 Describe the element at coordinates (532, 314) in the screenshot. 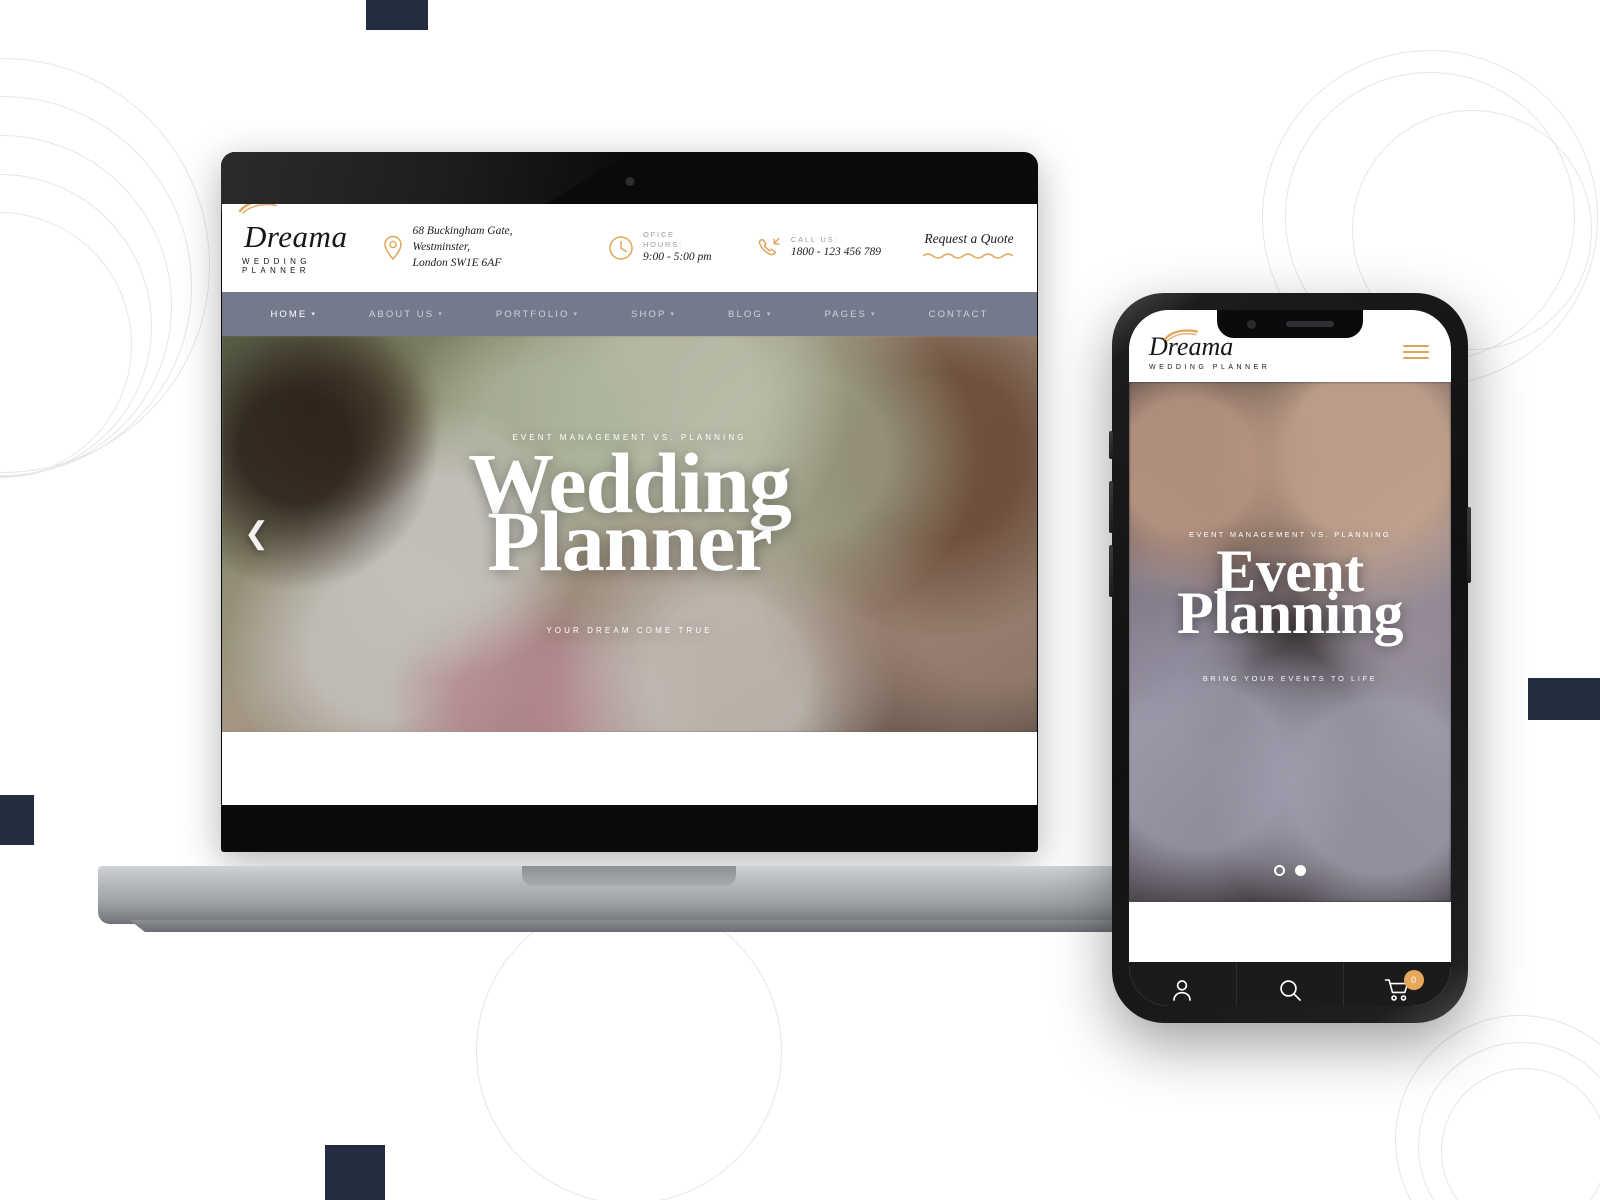

I see `nav-item-portfolio-label: PORTFOLIO` at that location.